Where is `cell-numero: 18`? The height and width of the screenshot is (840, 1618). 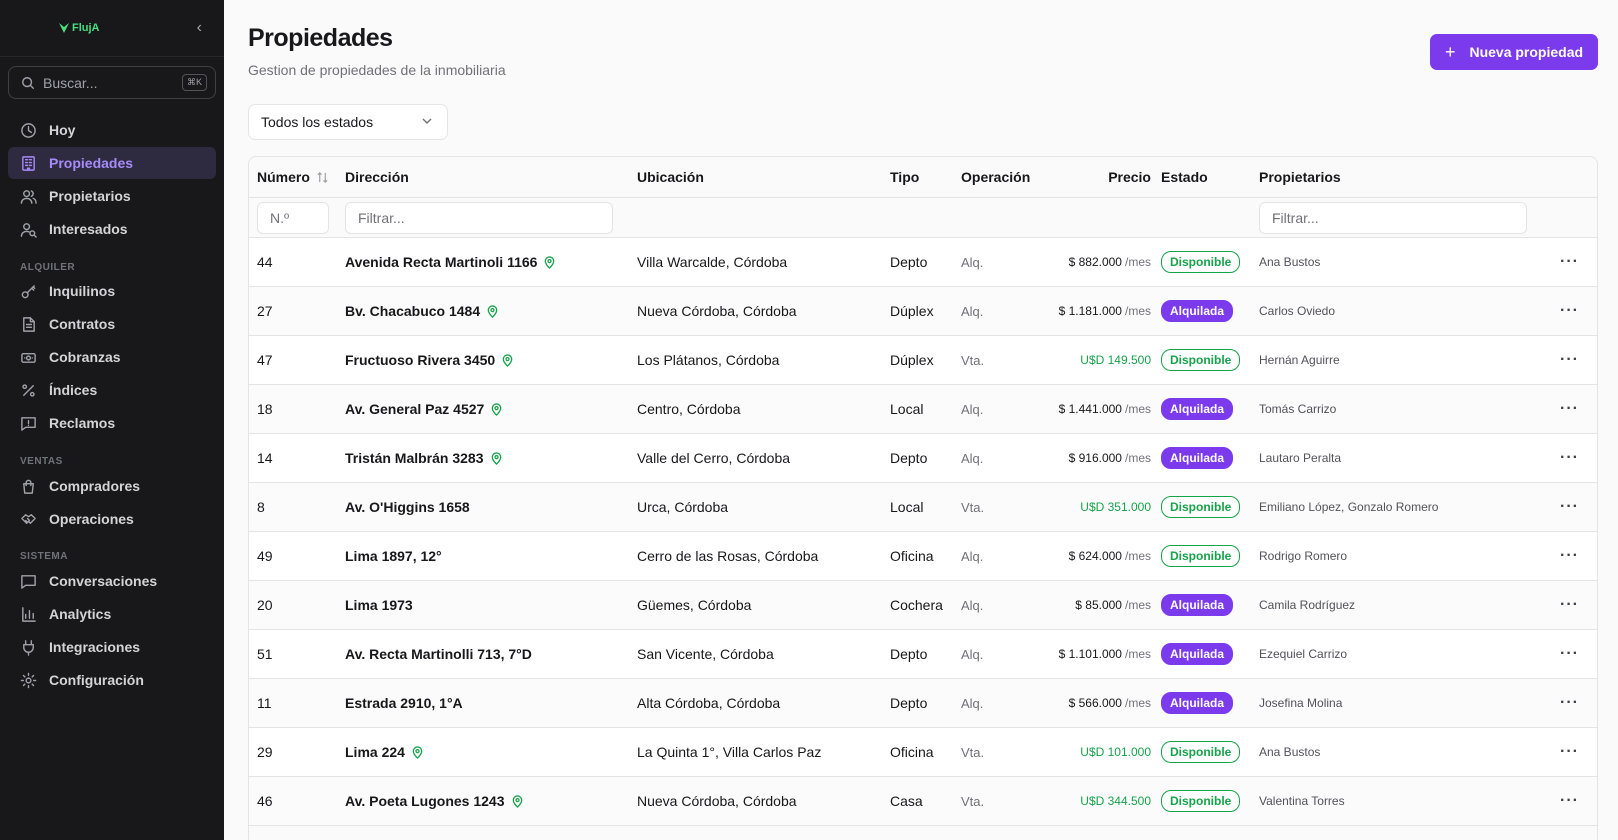
cell-numero: 18 is located at coordinates (265, 409).